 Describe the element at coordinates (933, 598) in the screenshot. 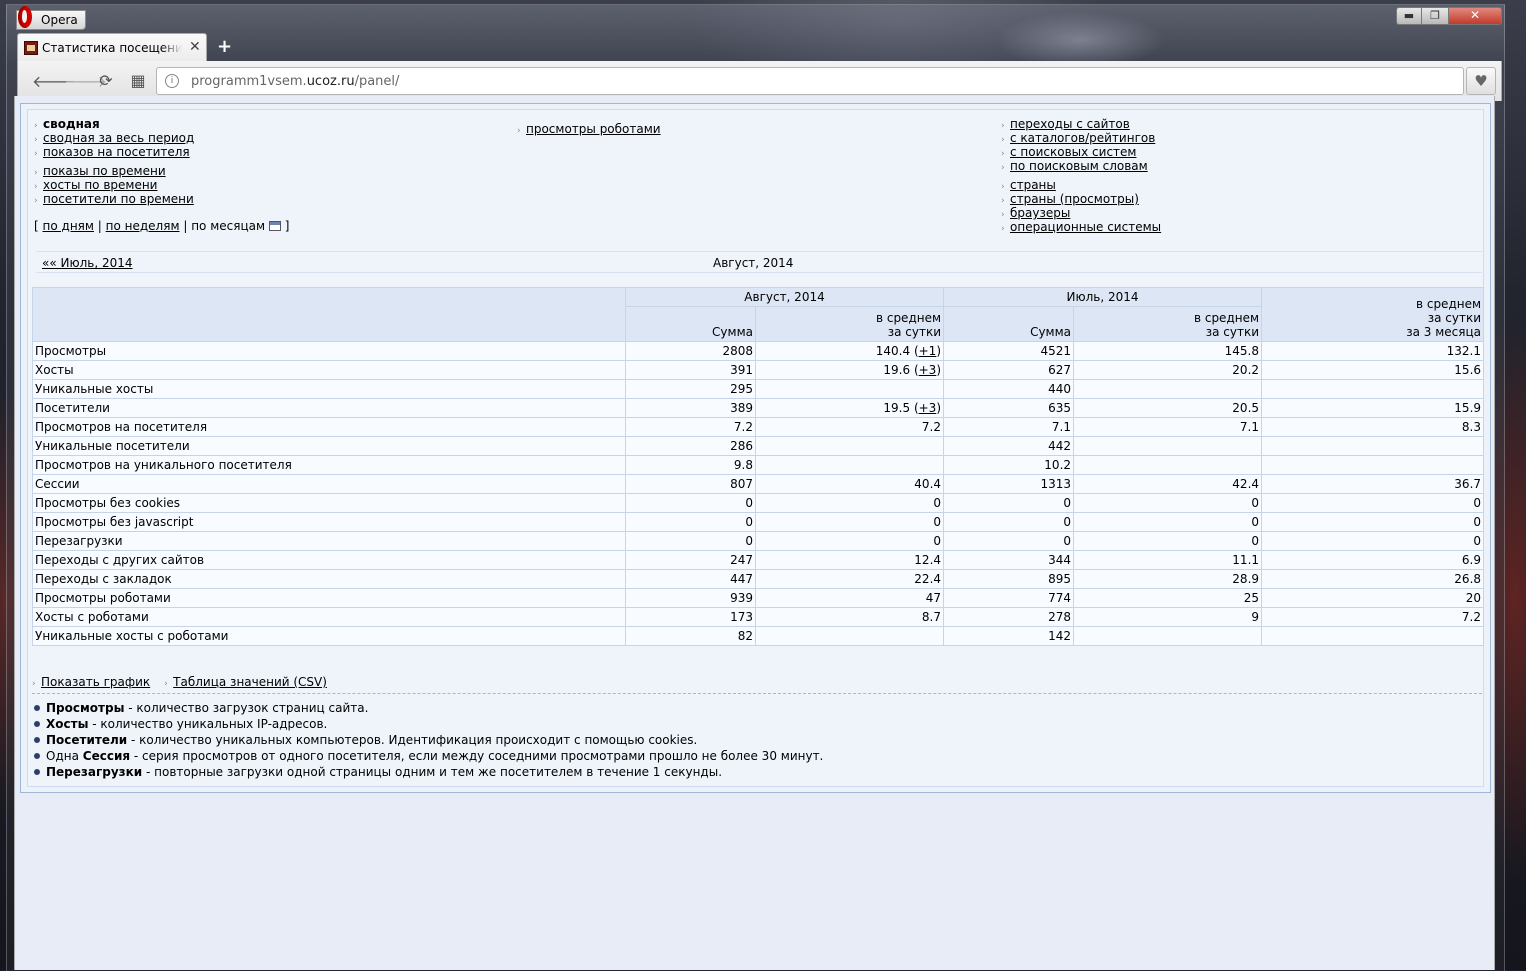

I see `aug-avg-value: 47` at that location.